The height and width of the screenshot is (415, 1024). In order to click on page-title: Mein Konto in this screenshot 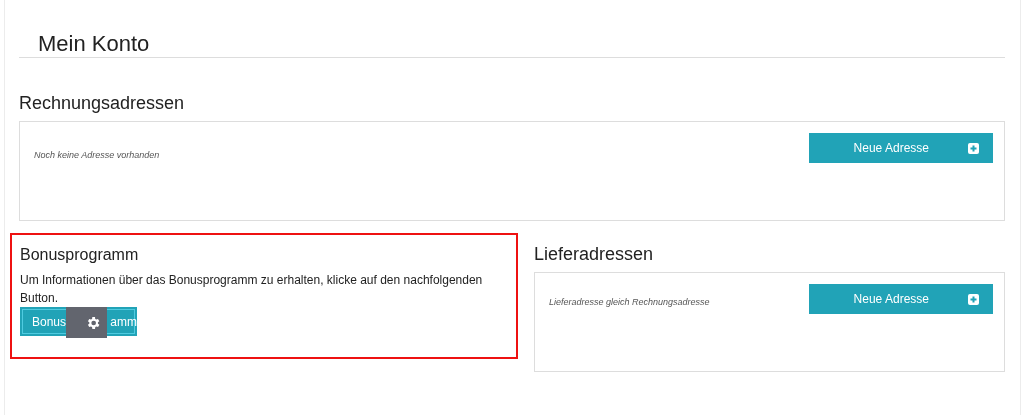, I will do `click(94, 43)`.